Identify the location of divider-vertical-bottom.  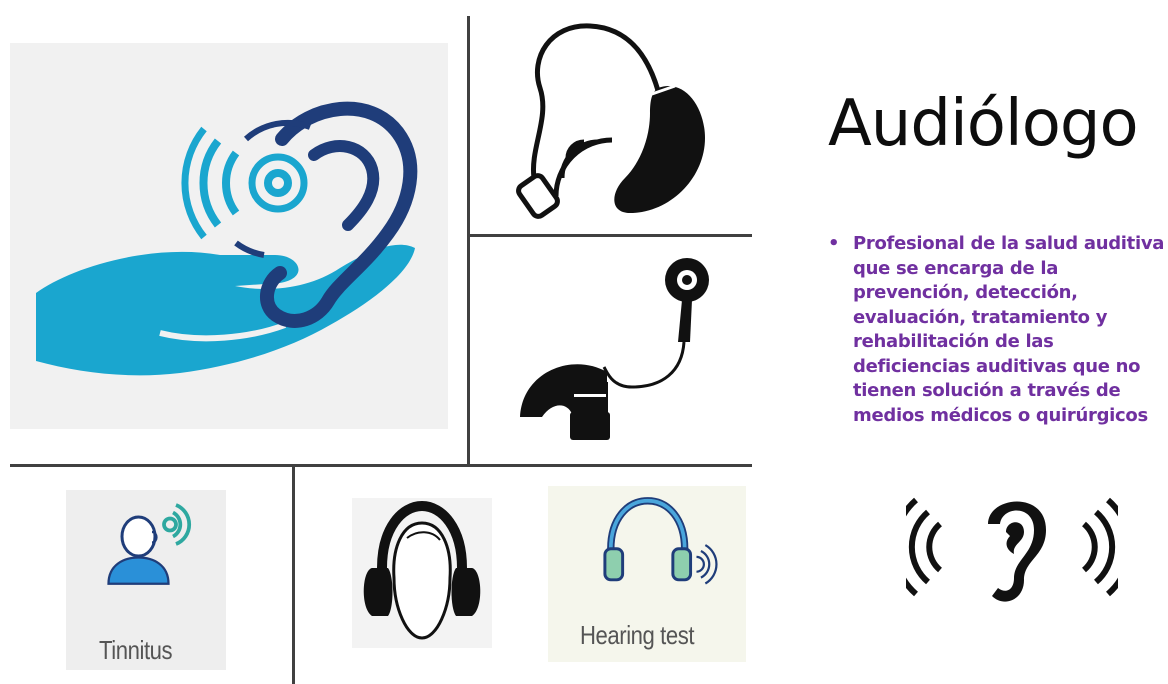
(293, 575).